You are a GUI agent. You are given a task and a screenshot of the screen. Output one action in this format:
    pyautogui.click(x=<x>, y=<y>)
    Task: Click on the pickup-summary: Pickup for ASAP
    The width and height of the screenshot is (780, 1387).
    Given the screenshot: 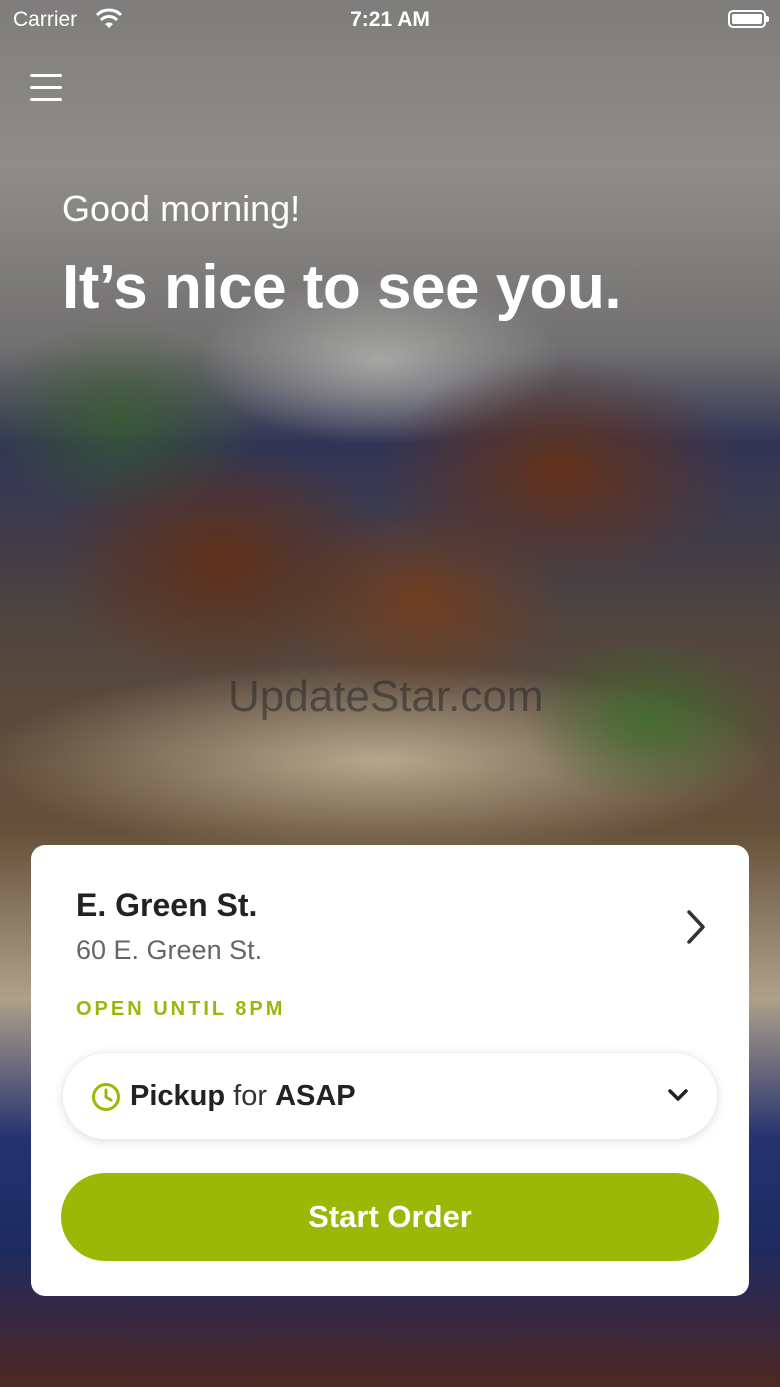 What is the action you would take?
    pyautogui.click(x=243, y=1096)
    